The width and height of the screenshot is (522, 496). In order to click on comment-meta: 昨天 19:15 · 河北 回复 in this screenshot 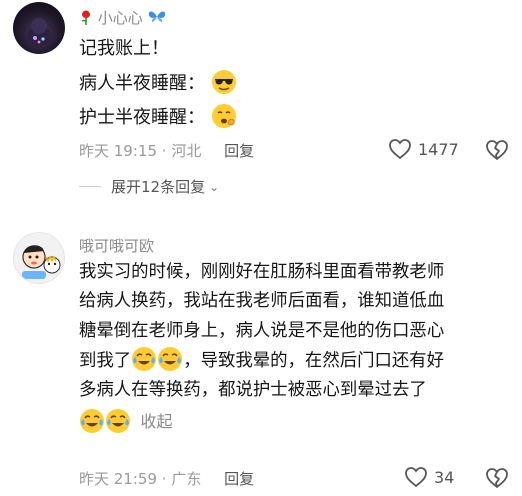, I will do `click(167, 151)`.